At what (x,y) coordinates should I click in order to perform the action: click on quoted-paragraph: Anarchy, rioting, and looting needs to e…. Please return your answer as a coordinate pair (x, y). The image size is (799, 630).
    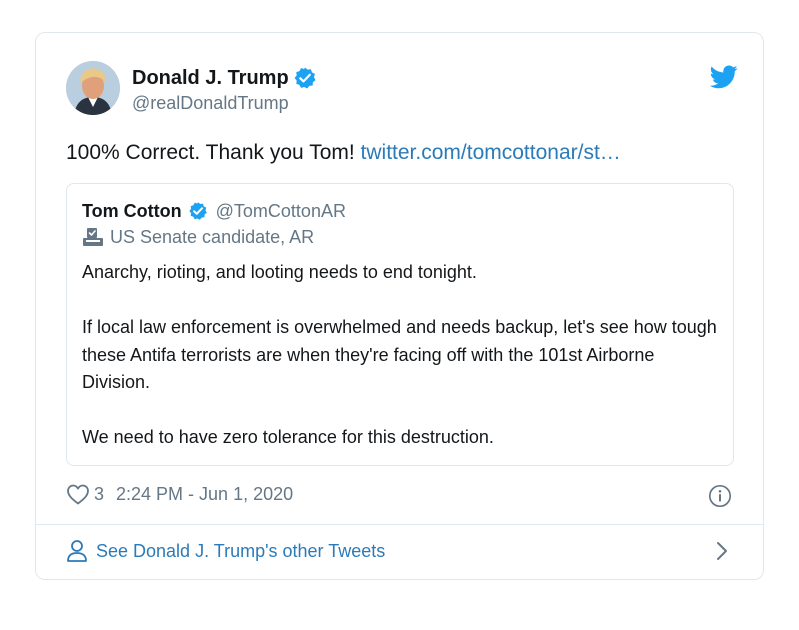
    Looking at the image, I should click on (279, 272).